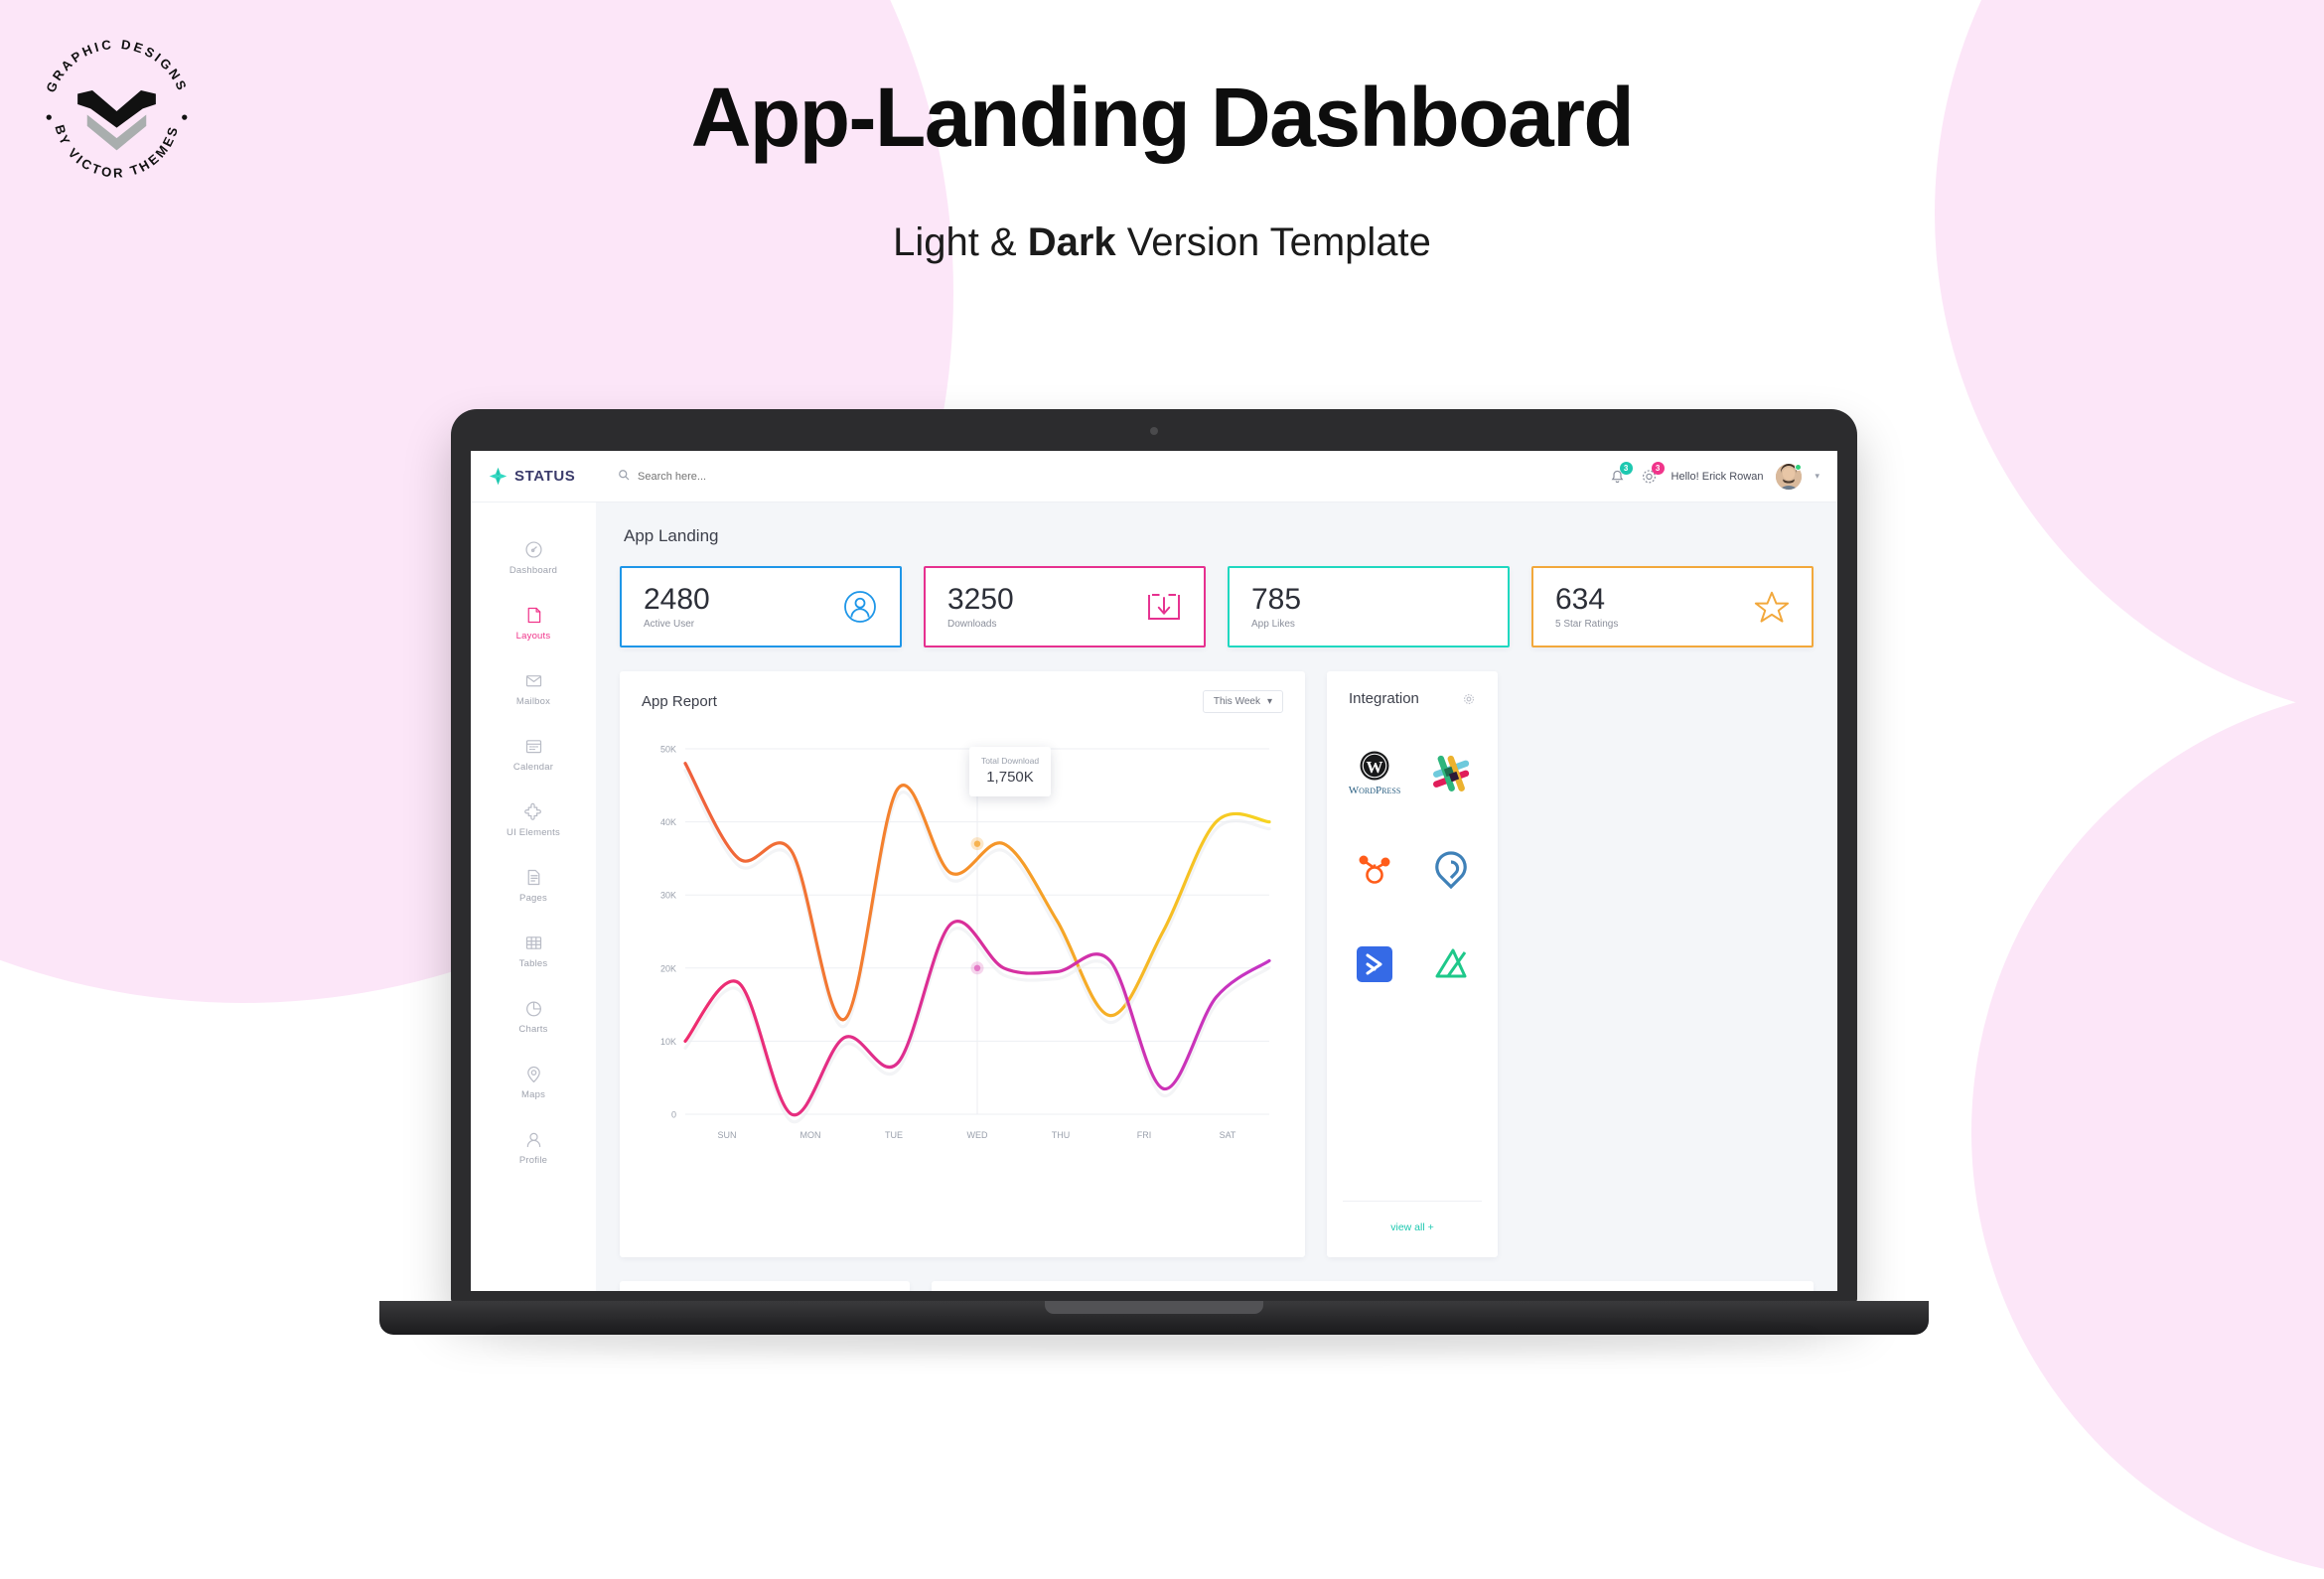  Describe the element at coordinates (1672, 606) in the screenshot. I see `stat-card-5-star-ratings: 634 5 Star Ratings` at that location.